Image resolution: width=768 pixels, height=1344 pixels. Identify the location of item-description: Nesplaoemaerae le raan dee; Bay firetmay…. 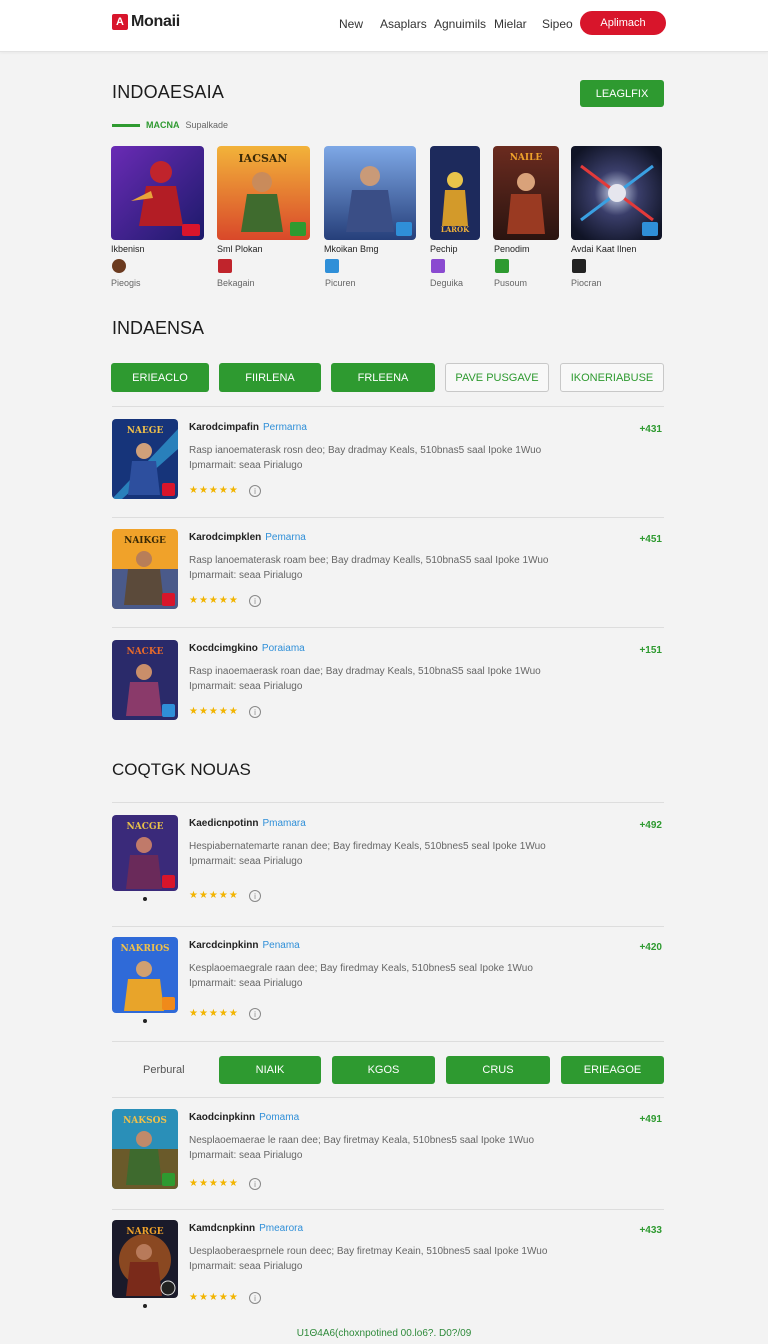
(362, 1148).